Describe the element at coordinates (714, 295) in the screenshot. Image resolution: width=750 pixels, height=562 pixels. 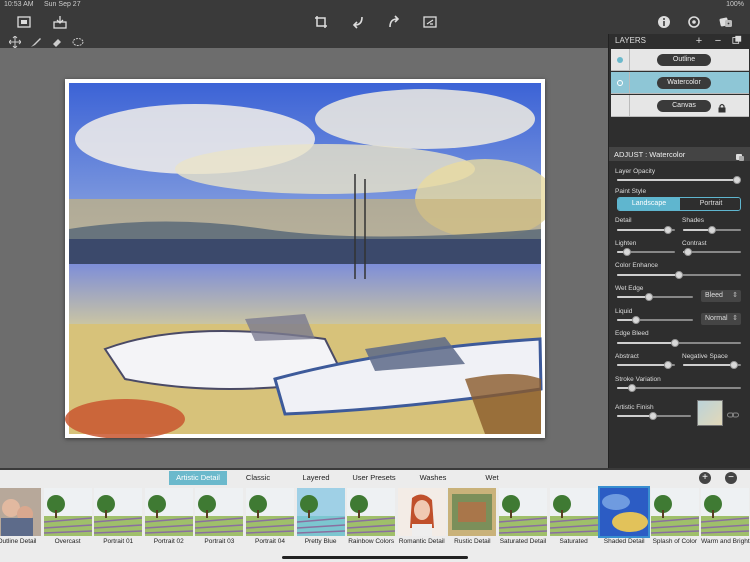
I see `wet-edge-mode-value: Bleed` at that location.